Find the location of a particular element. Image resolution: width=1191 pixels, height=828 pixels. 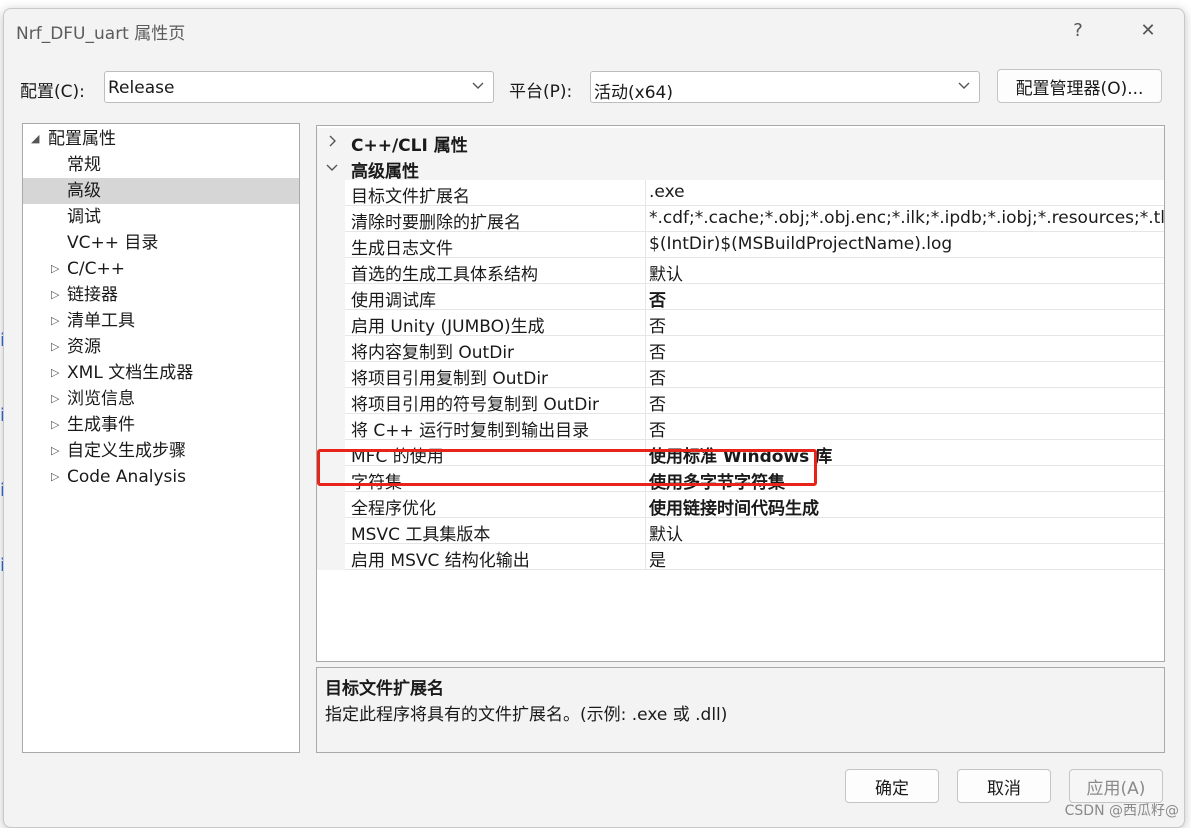

tree-item: ▷ 浏览信息 is located at coordinates (161, 399).